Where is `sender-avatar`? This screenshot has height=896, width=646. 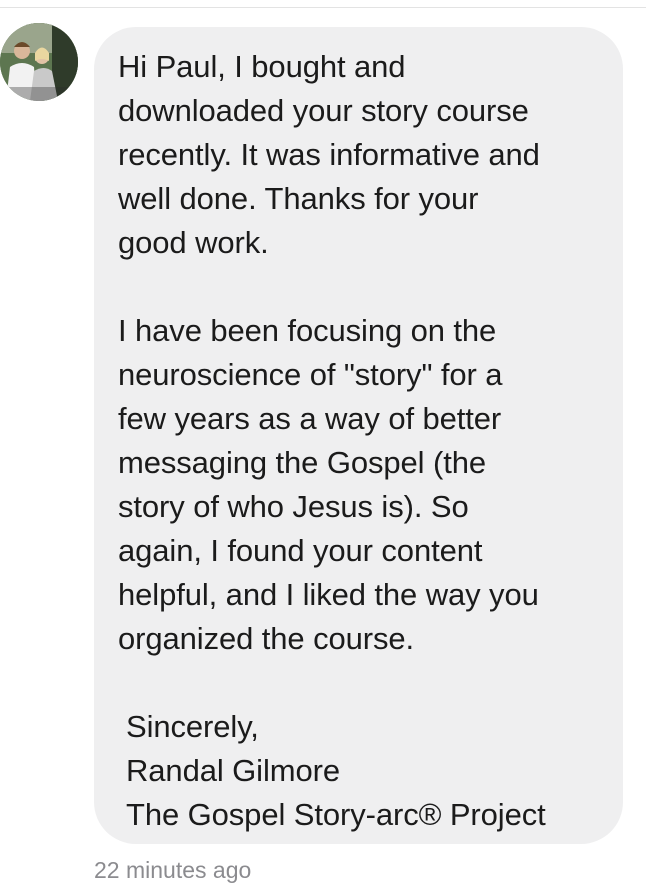 sender-avatar is located at coordinates (39, 62).